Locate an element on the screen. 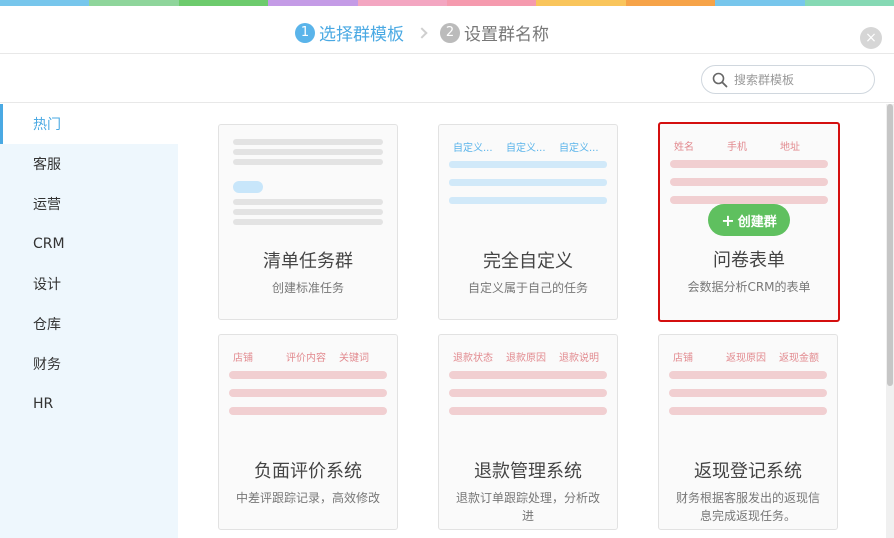  chevron-right-icon is located at coordinates (422, 32).